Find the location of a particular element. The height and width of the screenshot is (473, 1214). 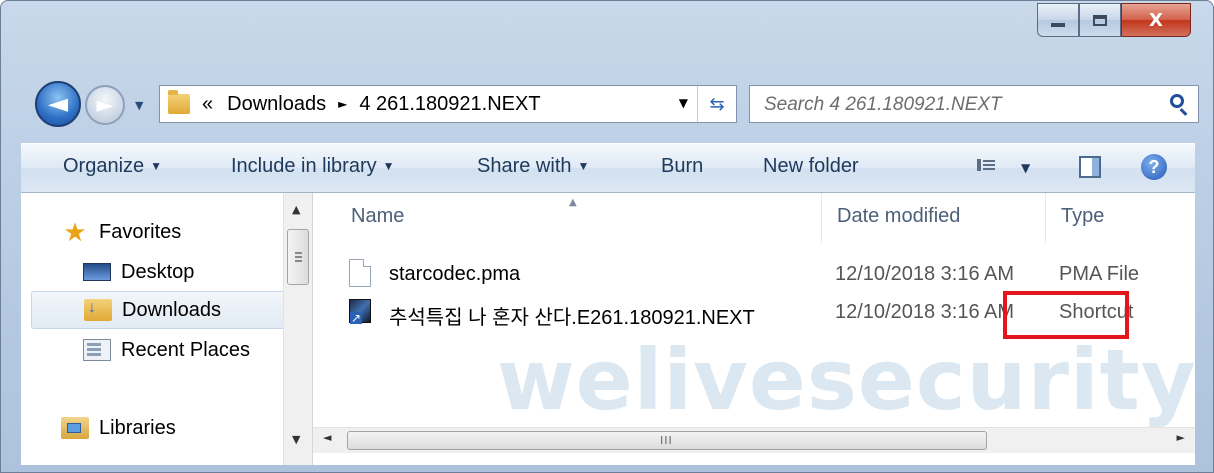

sidebar-item-desktop: Desktop is located at coordinates (138, 272).